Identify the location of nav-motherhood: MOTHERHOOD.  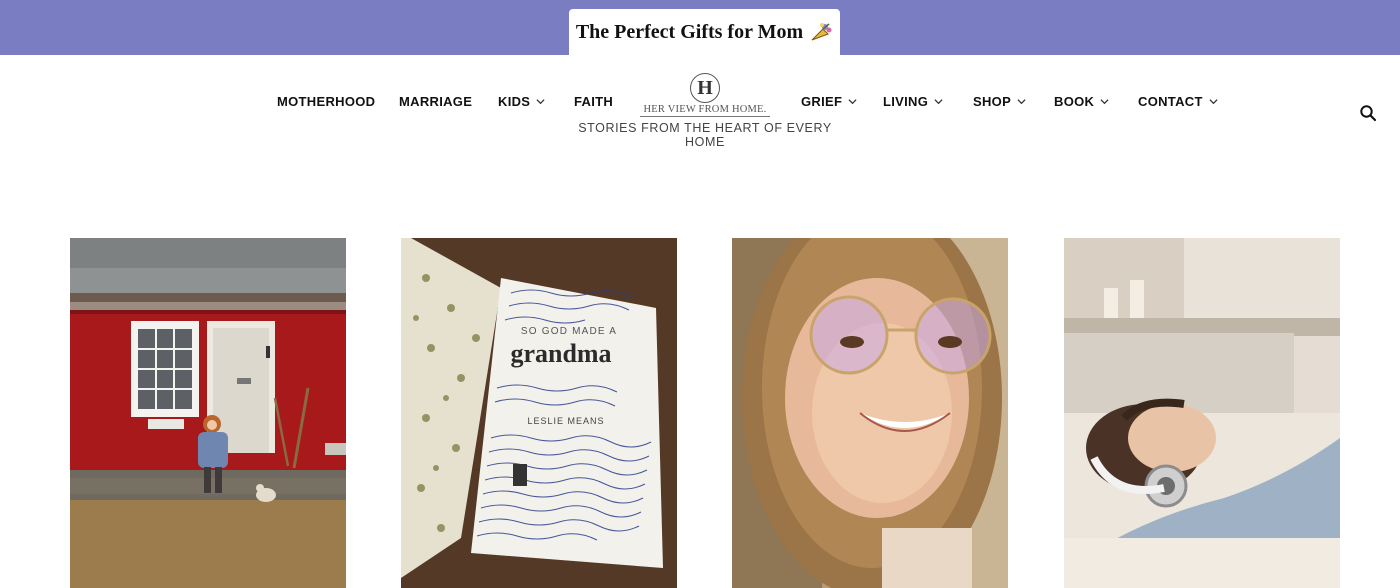
(326, 101).